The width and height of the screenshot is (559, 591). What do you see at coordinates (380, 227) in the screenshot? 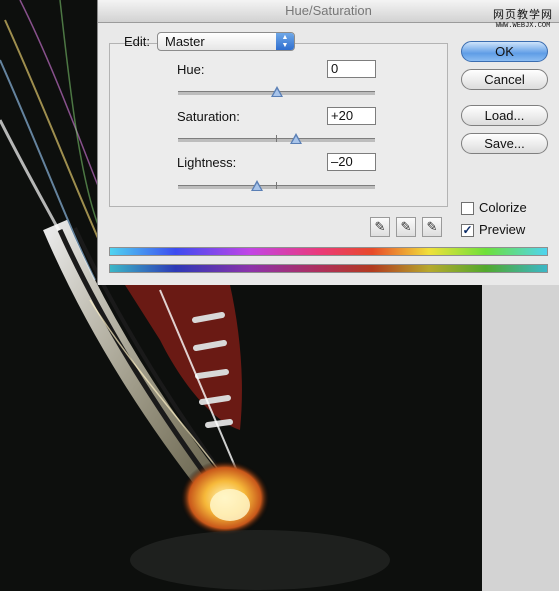
I see `eyedropper-icon: ✎` at bounding box center [380, 227].